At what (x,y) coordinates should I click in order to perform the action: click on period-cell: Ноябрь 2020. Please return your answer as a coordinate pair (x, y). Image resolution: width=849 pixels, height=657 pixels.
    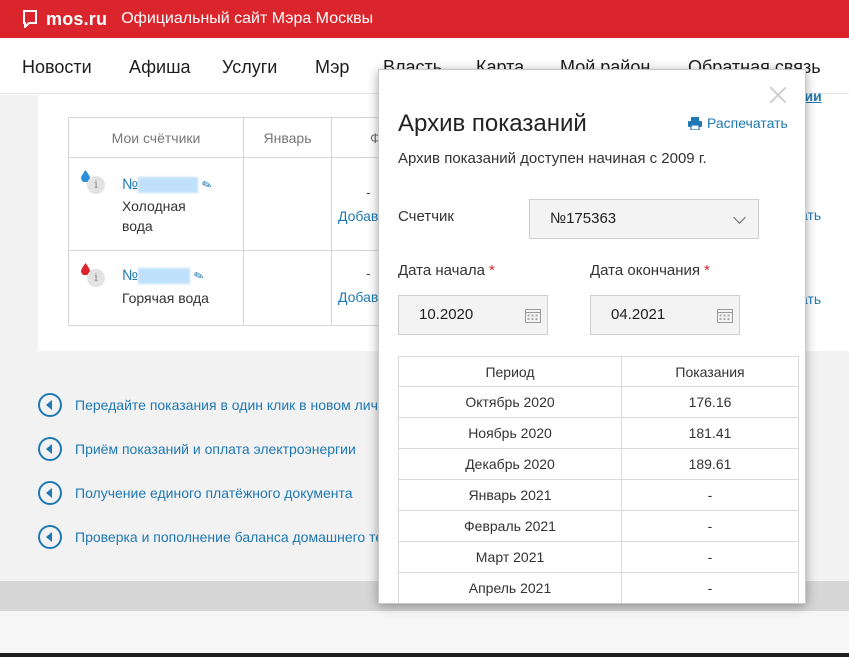
    Looking at the image, I should click on (510, 433).